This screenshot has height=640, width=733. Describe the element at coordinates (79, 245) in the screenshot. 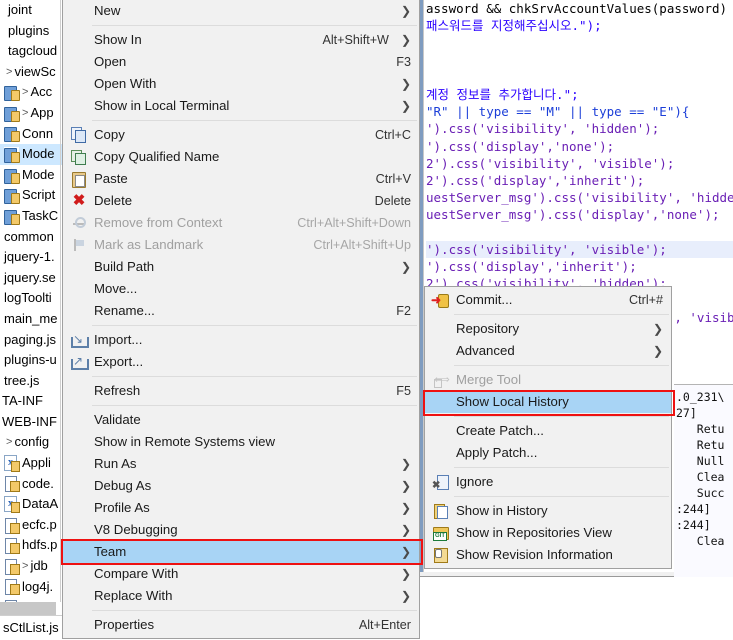

I see `land-icon` at that location.